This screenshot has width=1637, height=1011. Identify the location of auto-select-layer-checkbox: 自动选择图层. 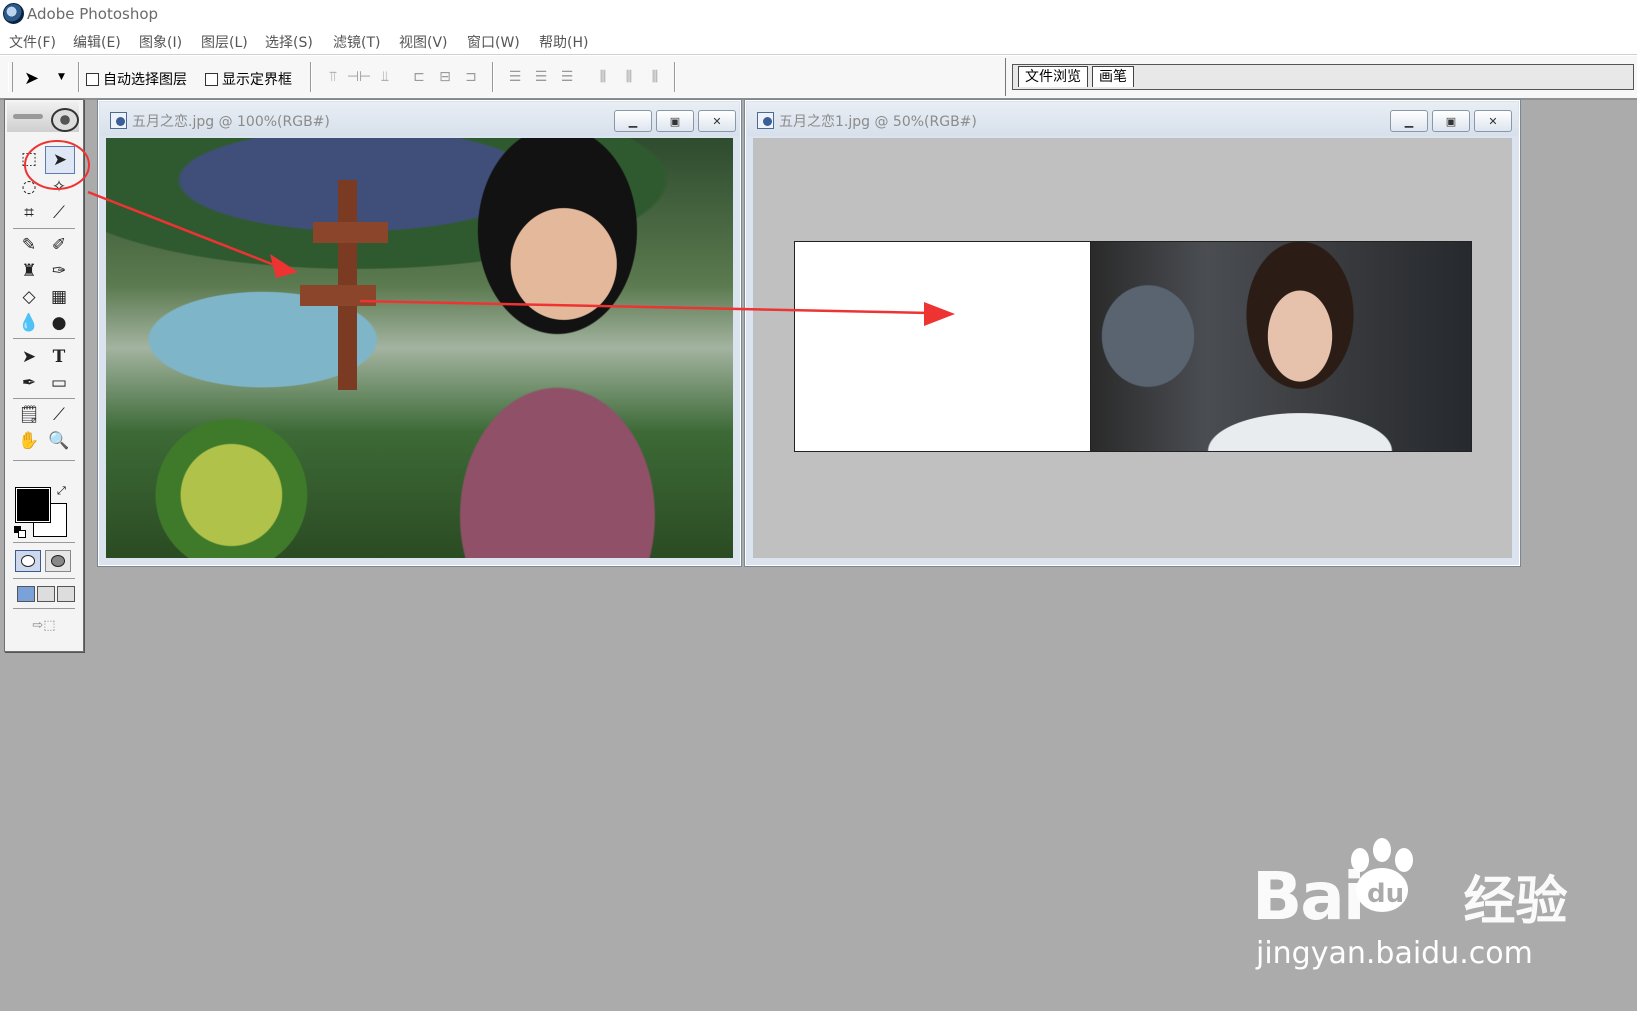
(136, 79).